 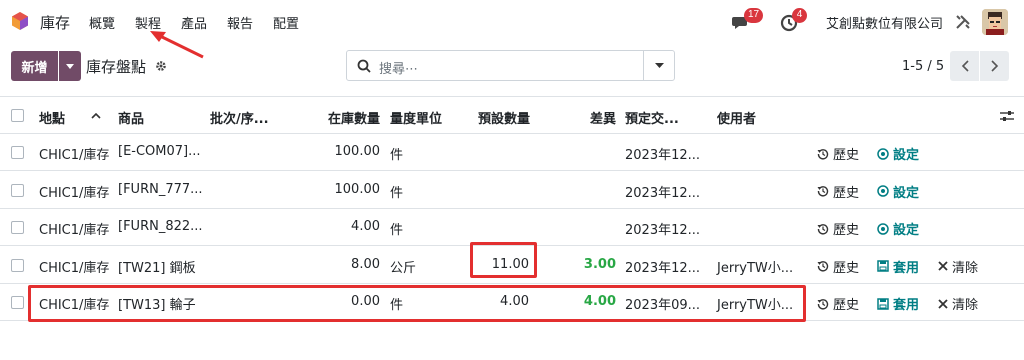 I want to click on annotation-arrow, so click(x=177, y=45).